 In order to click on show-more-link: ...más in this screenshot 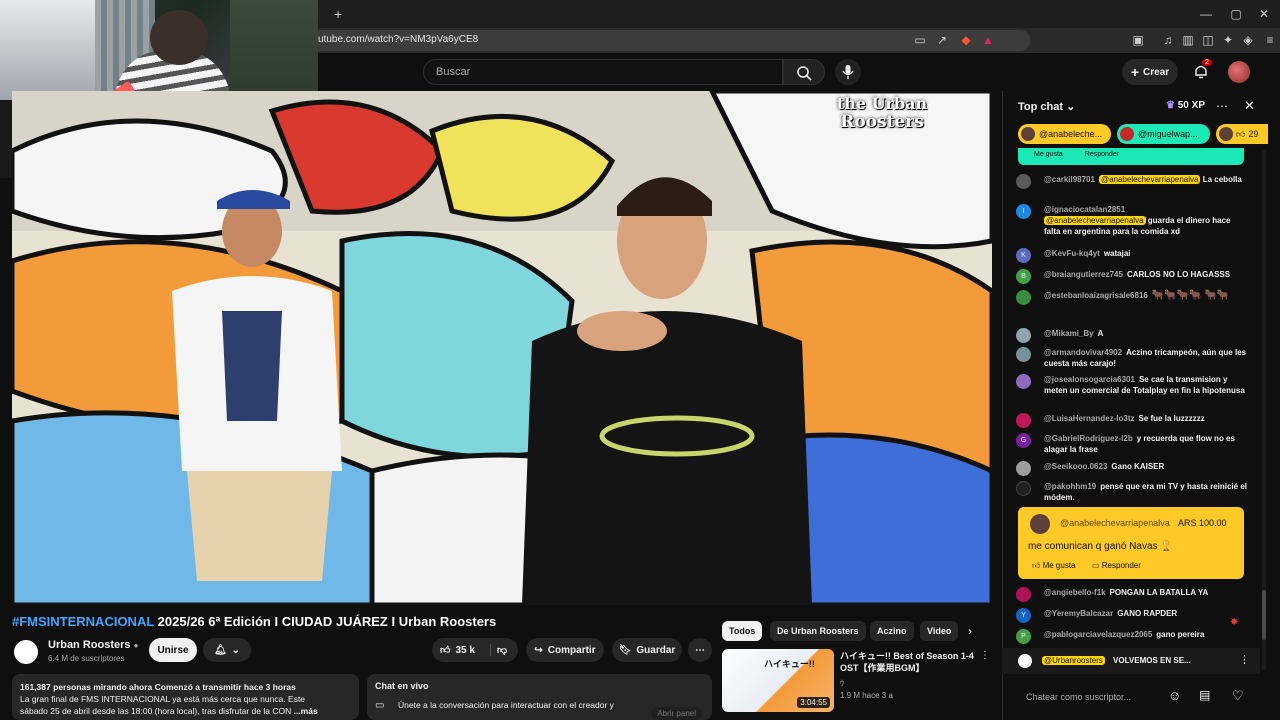, I will do `click(306, 711)`.